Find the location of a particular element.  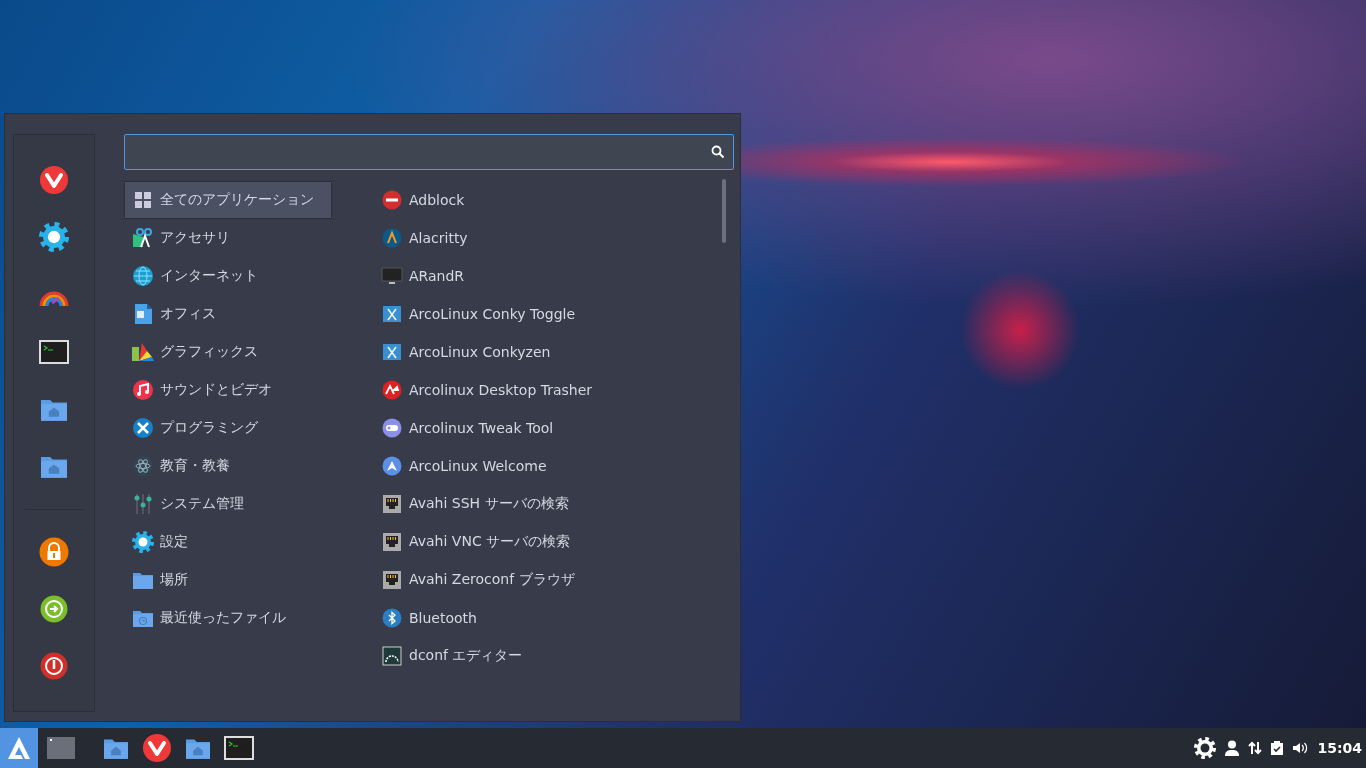

app-label: Arcolinux Tweak Tool is located at coordinates (481, 428).